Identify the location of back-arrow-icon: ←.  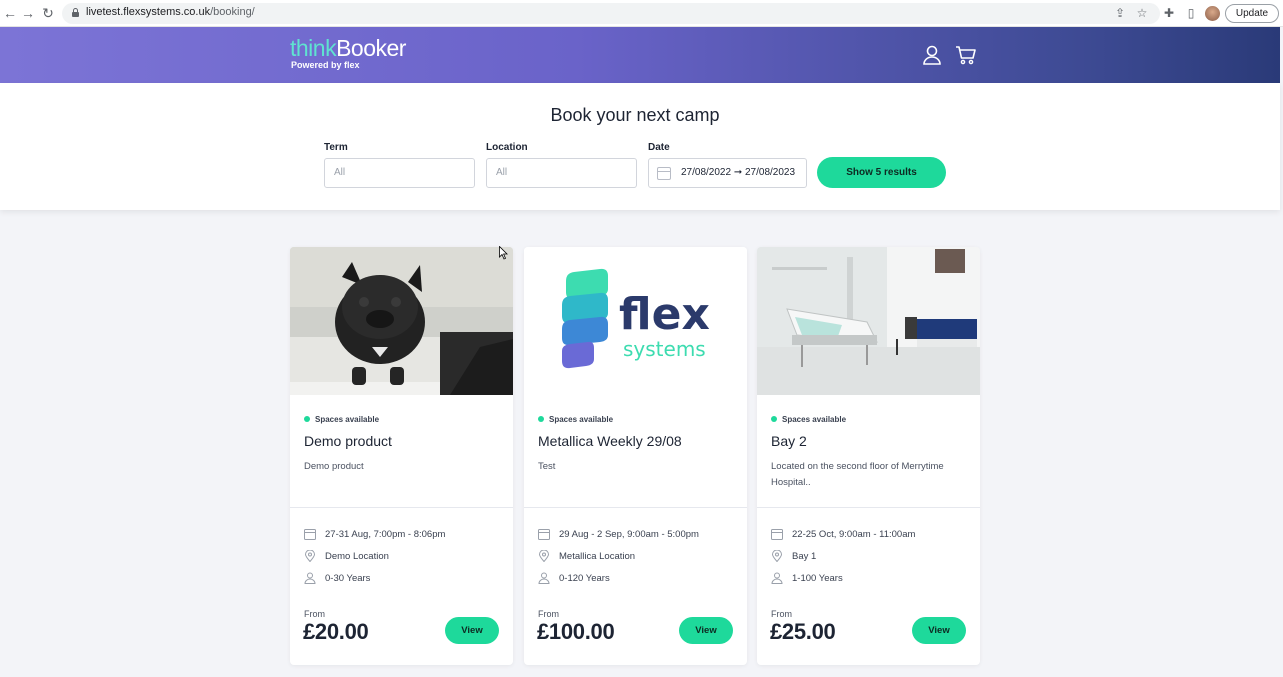
(10, 13).